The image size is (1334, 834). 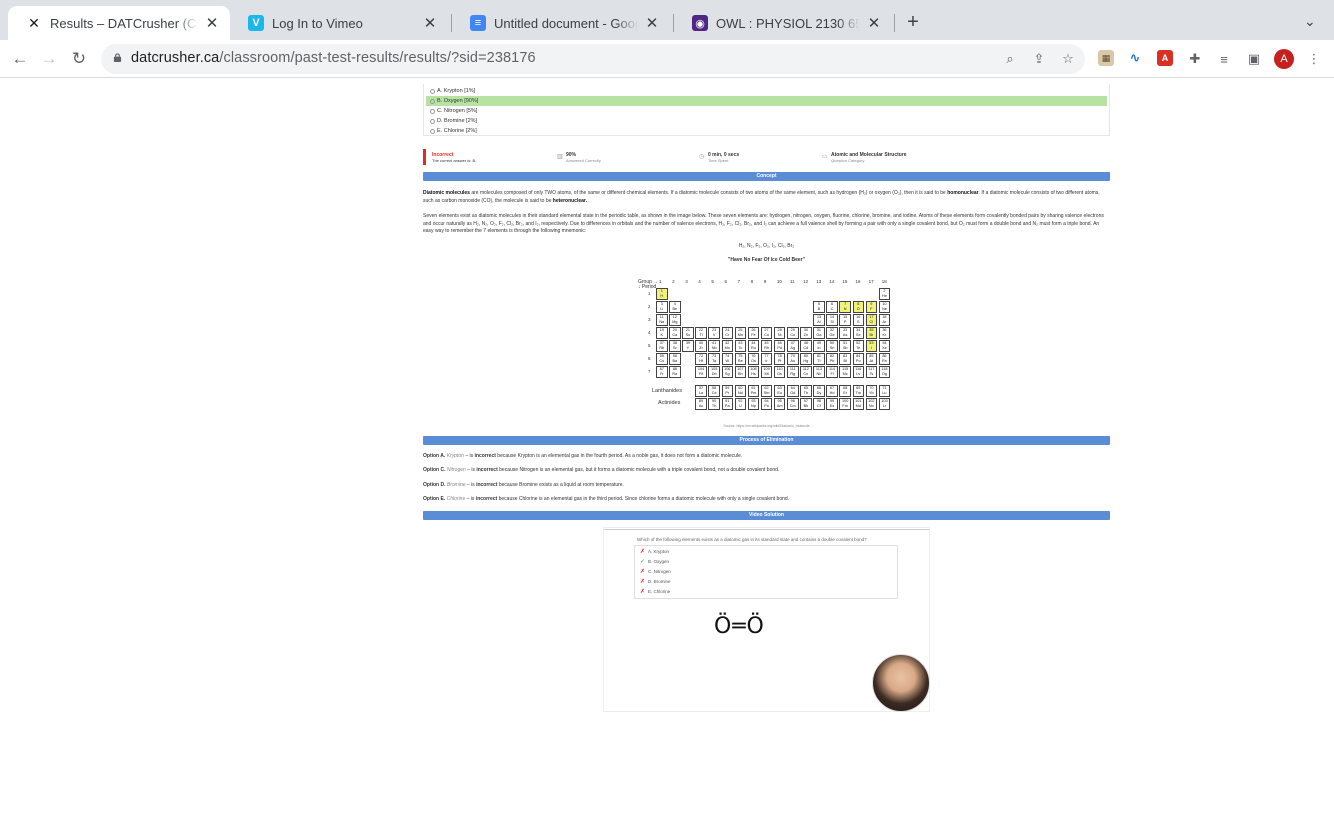 What do you see at coordinates (1254, 59) in the screenshot?
I see `side-panel-icon: ▣` at bounding box center [1254, 59].